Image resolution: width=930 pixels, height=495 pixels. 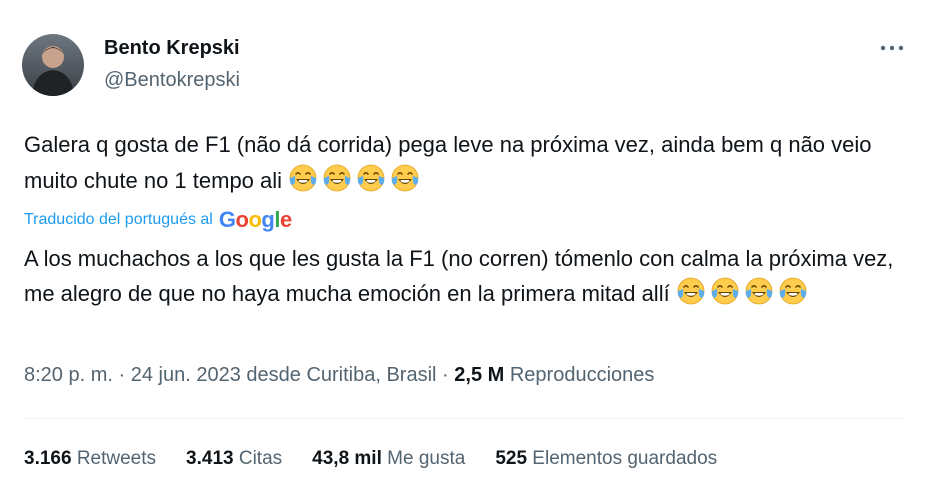 I want to click on views-count: 2,5 M, so click(x=479, y=375).